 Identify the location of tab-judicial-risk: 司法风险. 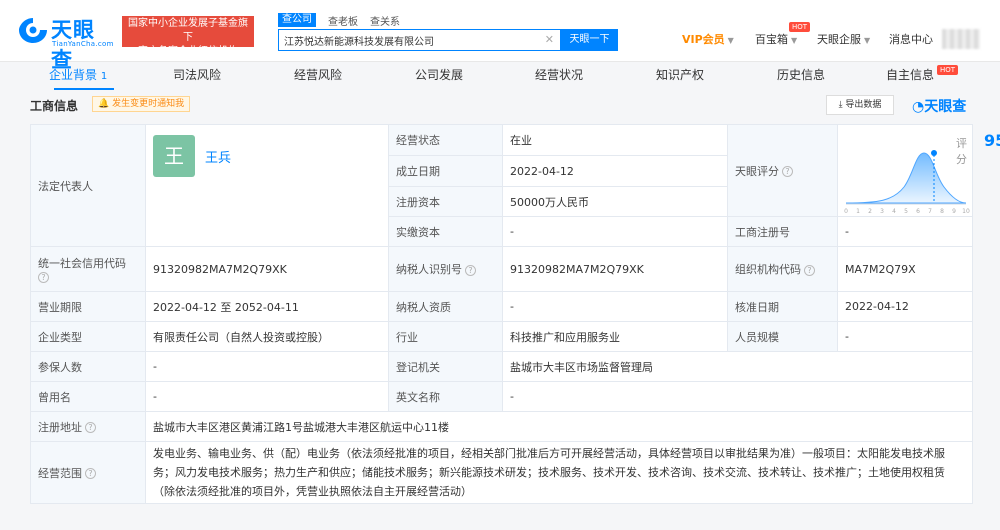
(197, 74).